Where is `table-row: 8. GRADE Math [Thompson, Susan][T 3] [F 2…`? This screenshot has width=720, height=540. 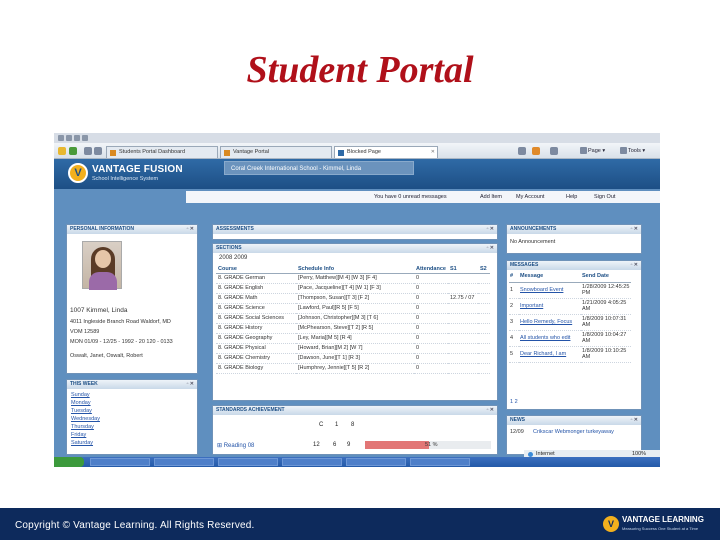
table-row: 8. GRADE Math [Thompson, Susan][T 3] [F 2… is located at coordinates (353, 298).